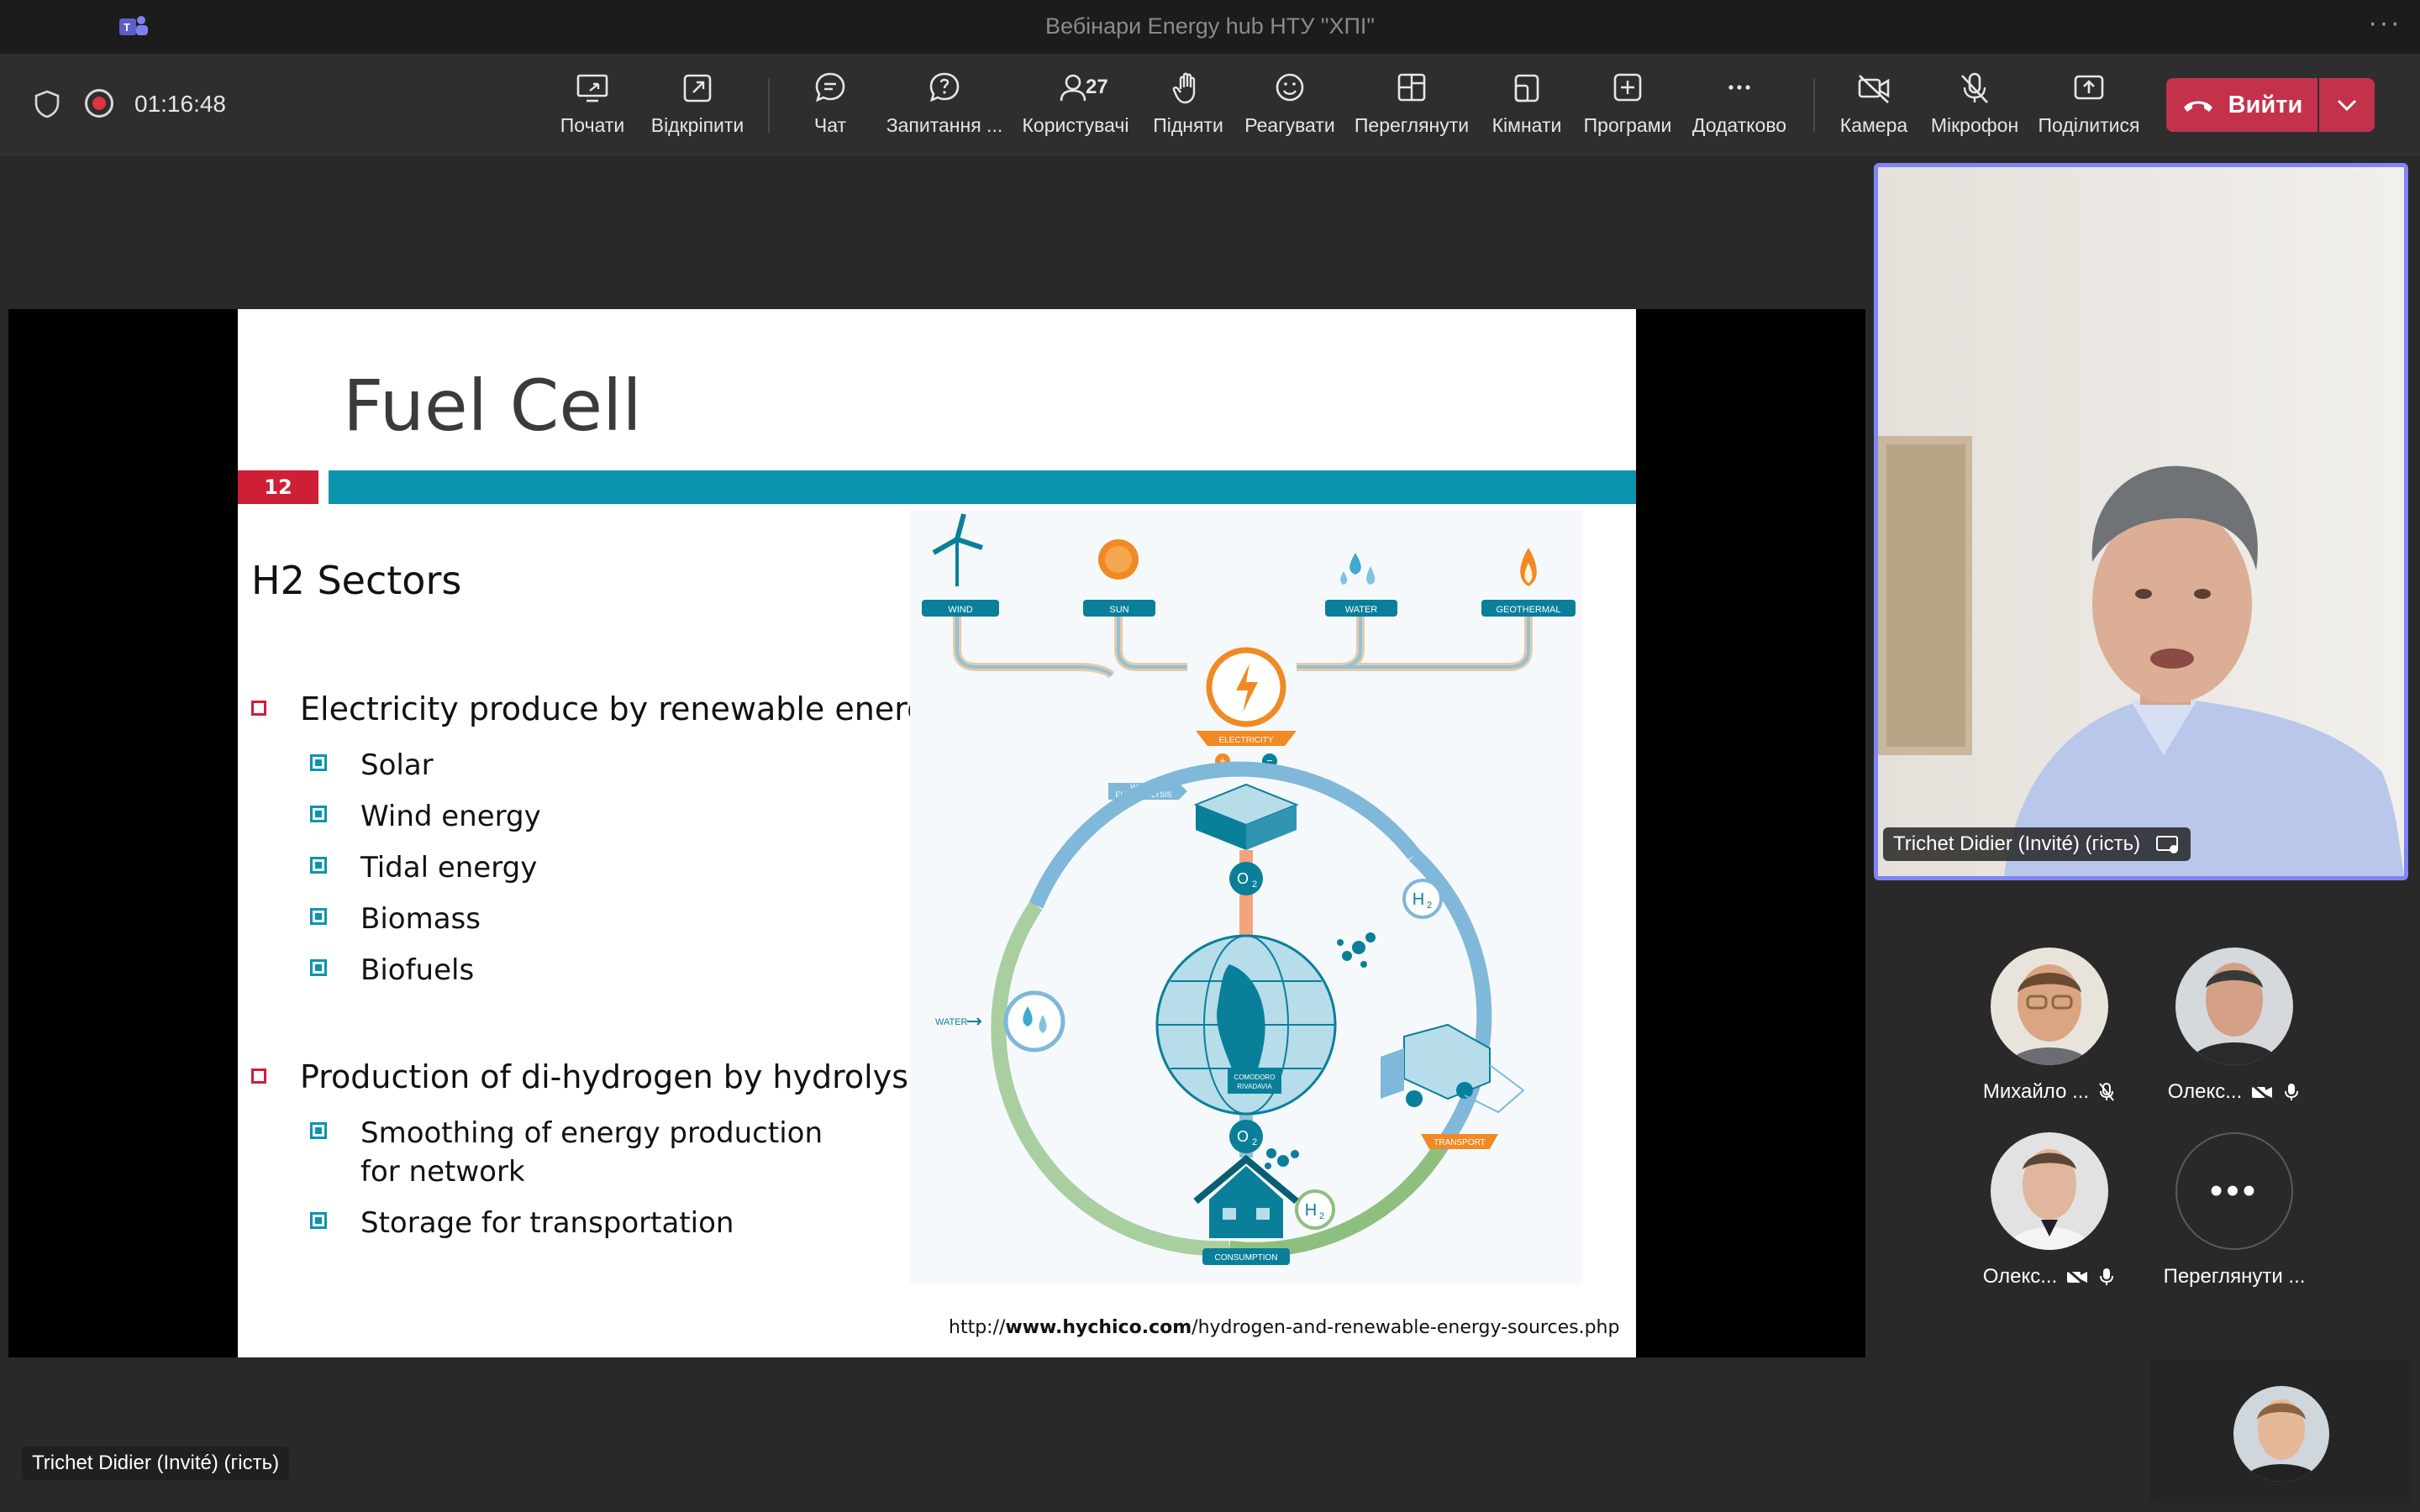  What do you see at coordinates (1210, 27) in the screenshot?
I see `title-bar: T Вебінари Energy hub НТУ "ХПІ" ···` at bounding box center [1210, 27].